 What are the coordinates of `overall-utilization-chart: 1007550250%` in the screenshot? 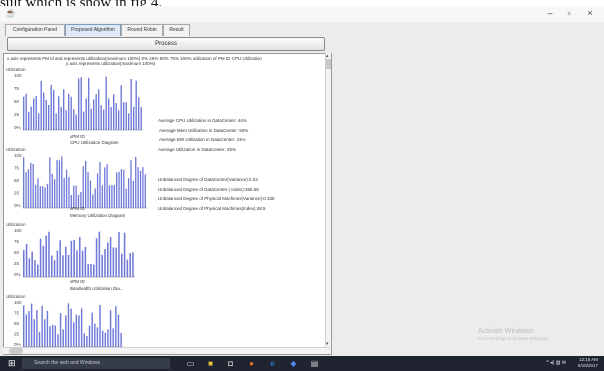 It's located at (68, 324).